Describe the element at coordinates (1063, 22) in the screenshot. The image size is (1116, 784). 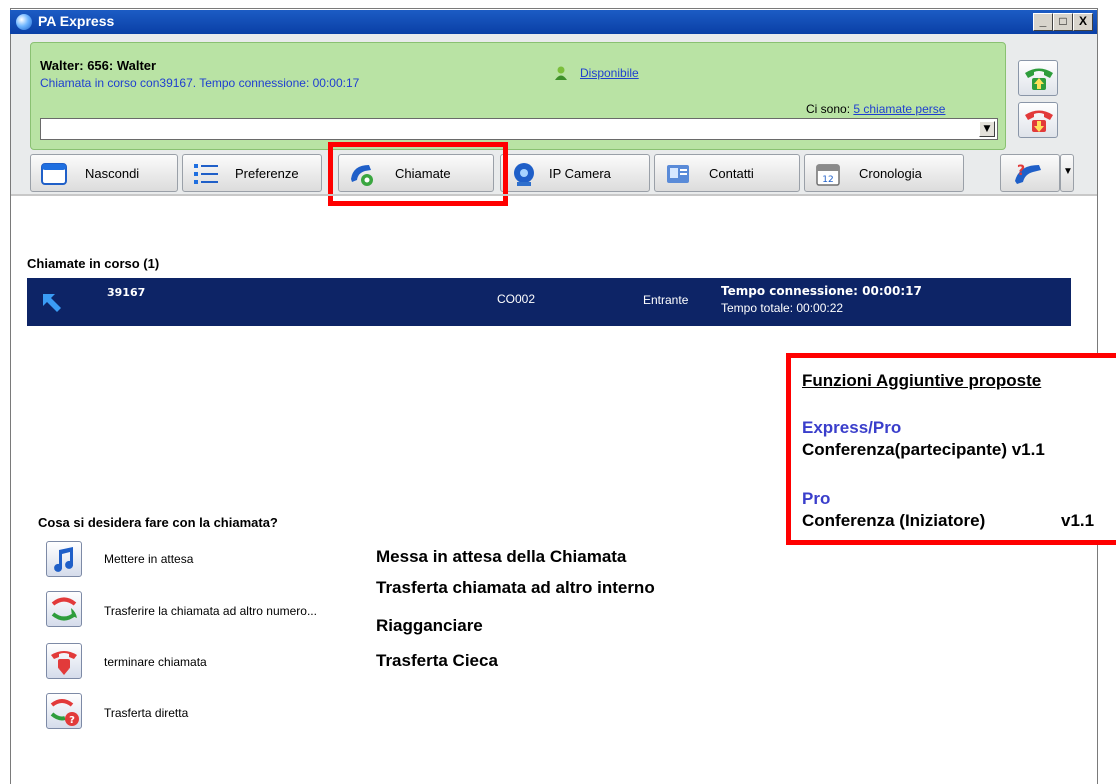
I see `maximize-button: □` at that location.